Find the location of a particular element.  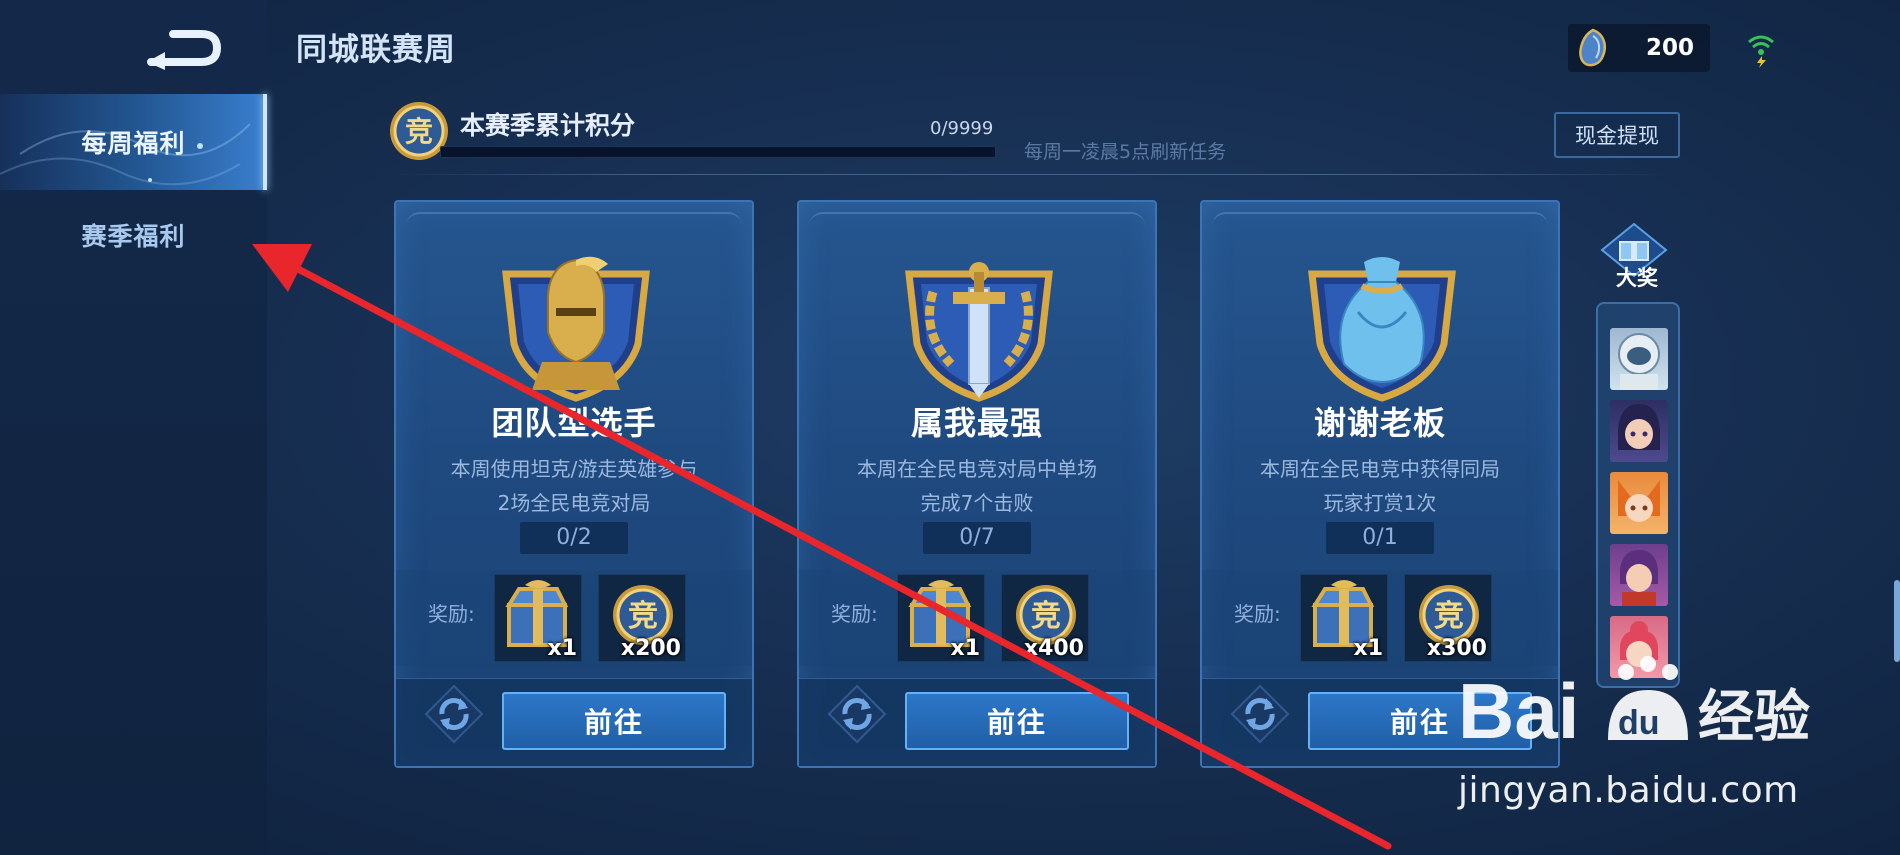

task-description: 本周在全民电竞中获得同局 玩家打赏1次 is located at coordinates (1380, 486).